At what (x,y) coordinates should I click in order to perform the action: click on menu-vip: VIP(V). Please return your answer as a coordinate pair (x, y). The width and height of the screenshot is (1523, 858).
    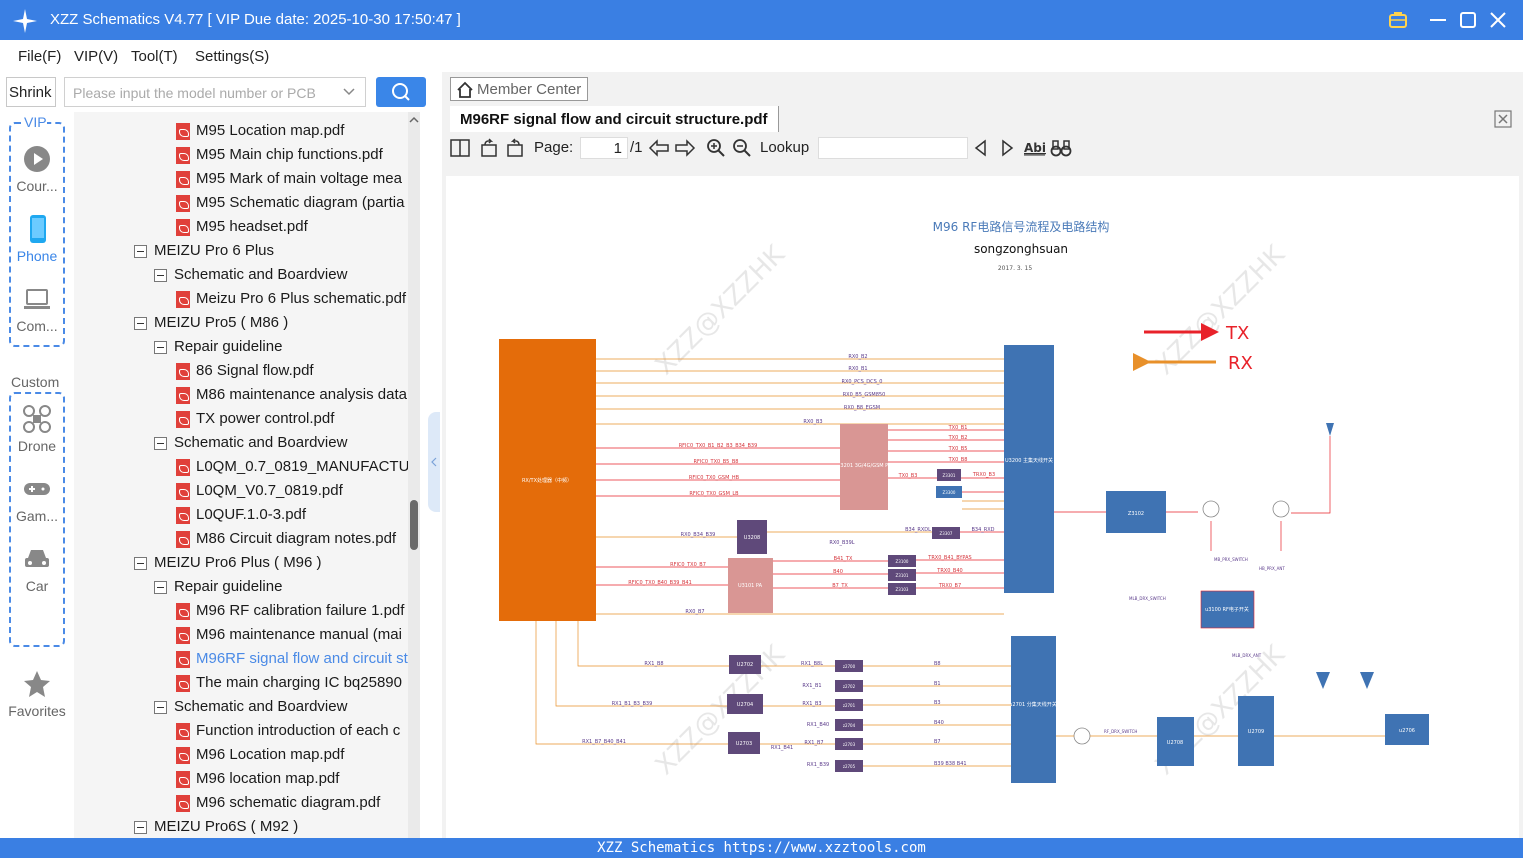
    Looking at the image, I should click on (96, 56).